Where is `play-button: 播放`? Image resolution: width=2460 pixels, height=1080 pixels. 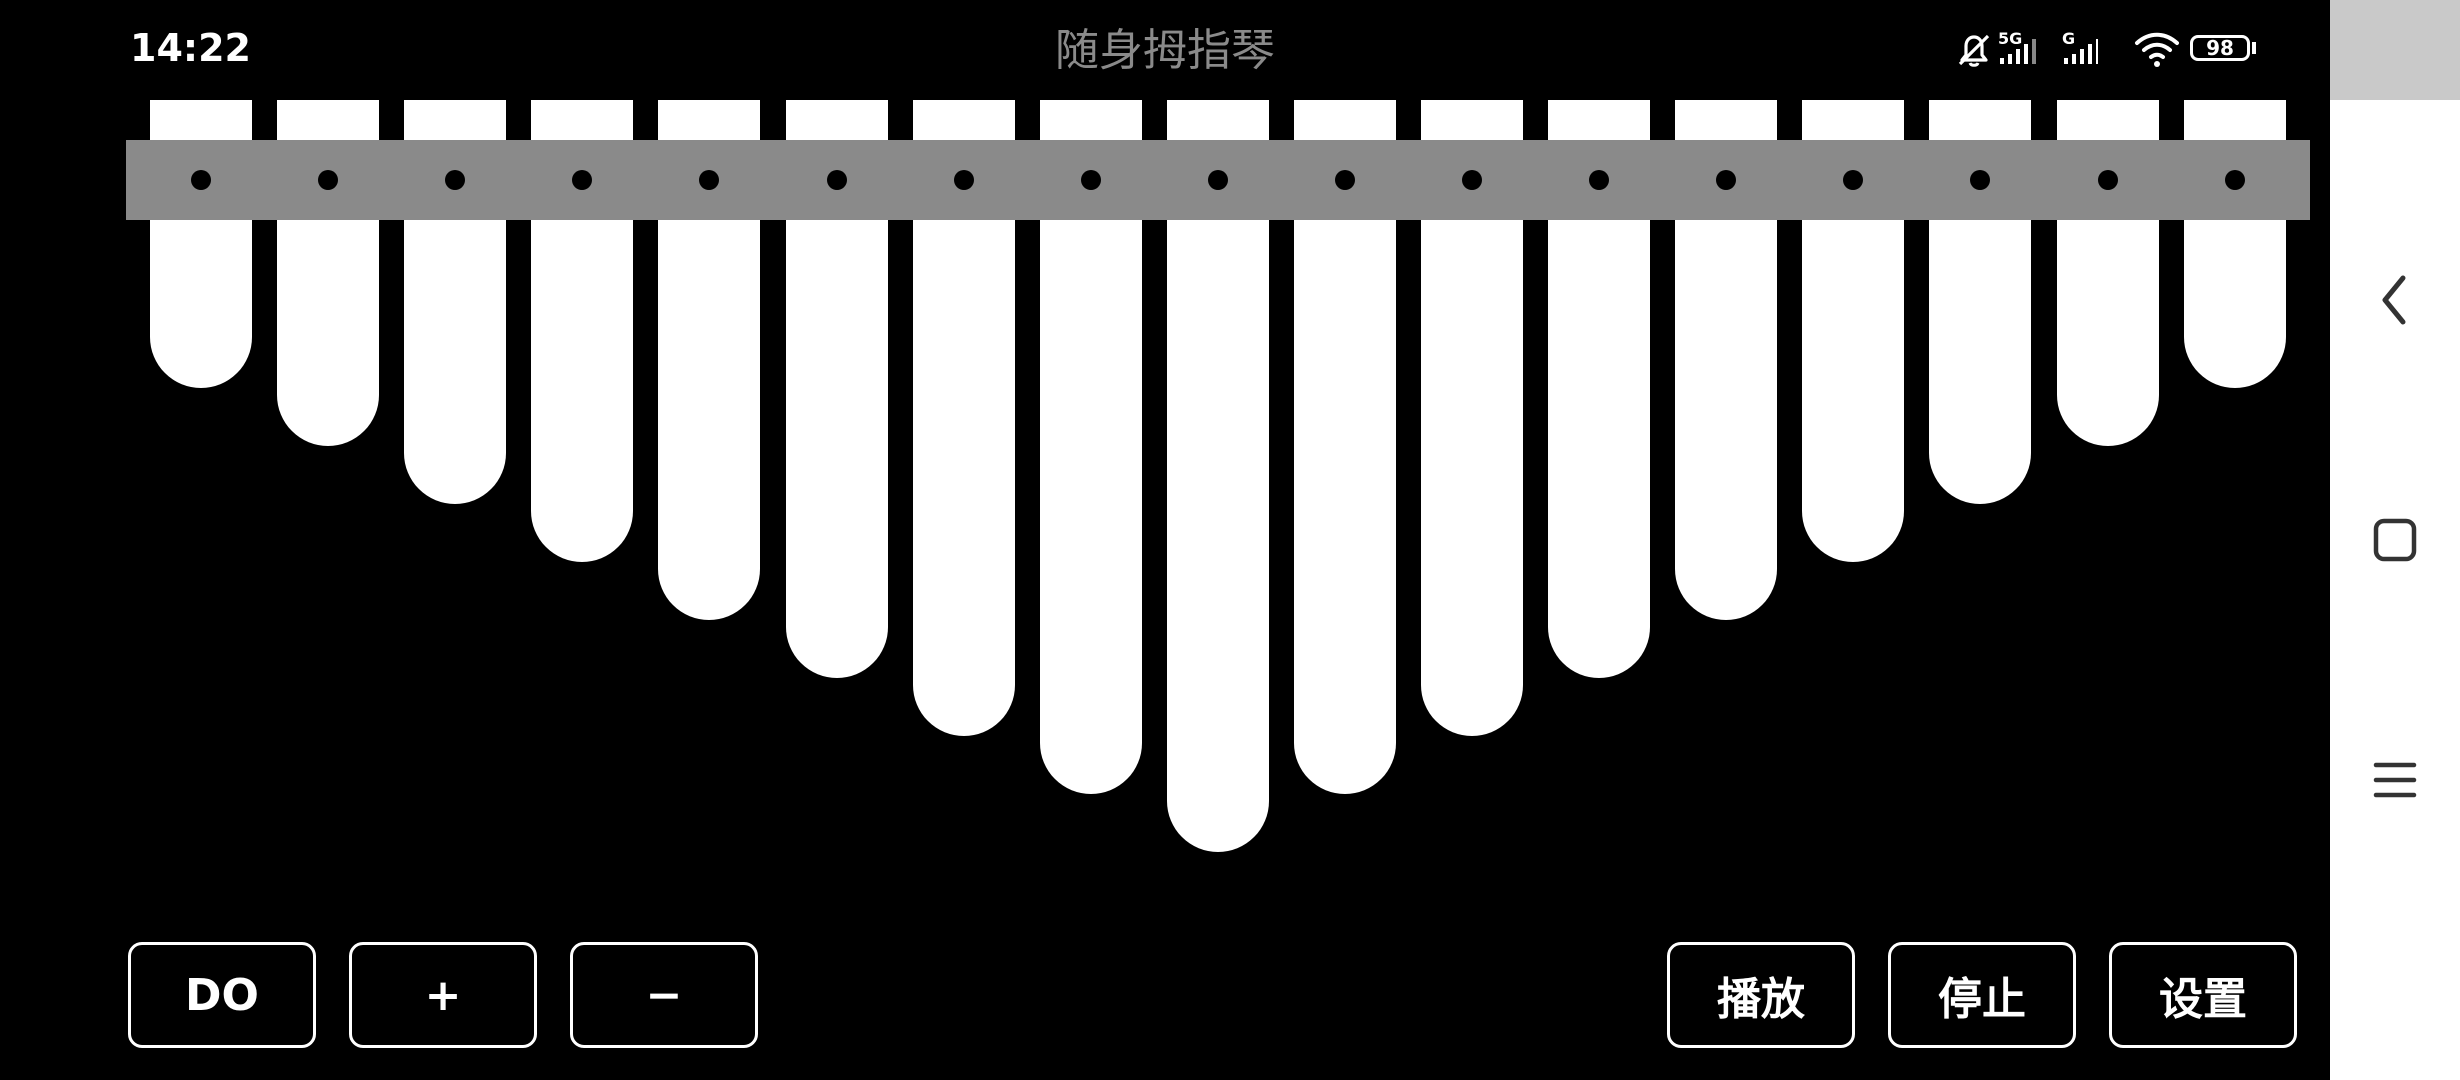
play-button: 播放 is located at coordinates (1761, 995).